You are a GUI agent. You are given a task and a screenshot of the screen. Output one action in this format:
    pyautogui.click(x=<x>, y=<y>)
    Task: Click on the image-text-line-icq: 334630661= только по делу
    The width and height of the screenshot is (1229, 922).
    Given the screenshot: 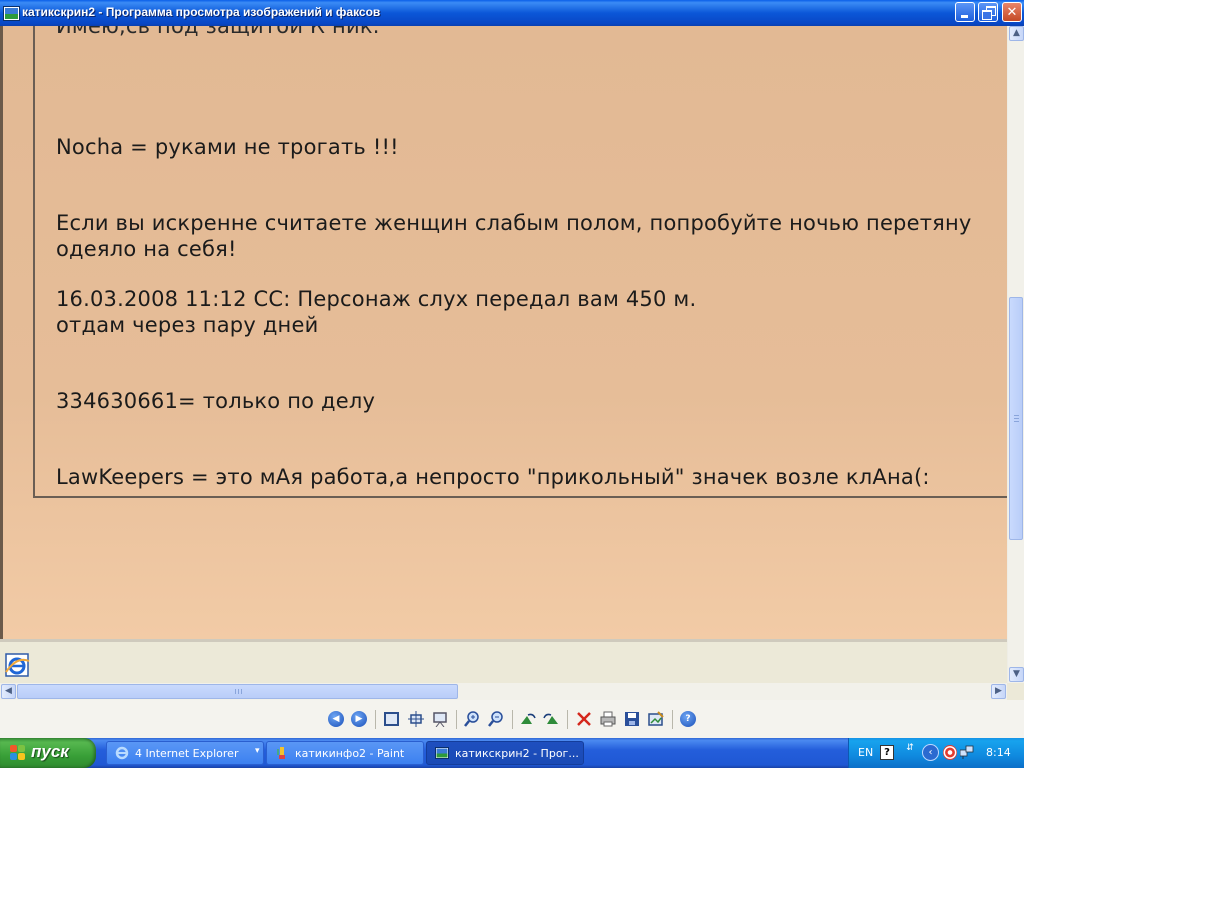 What is the action you would take?
    pyautogui.click(x=216, y=401)
    